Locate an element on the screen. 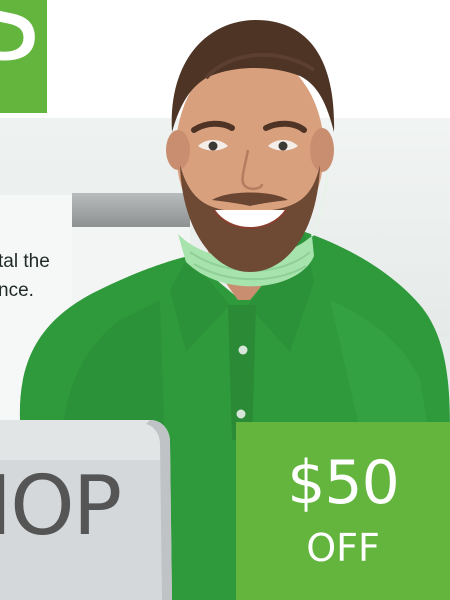 The width and height of the screenshot is (450, 600). discount-off-label: OFF is located at coordinates (343, 548).